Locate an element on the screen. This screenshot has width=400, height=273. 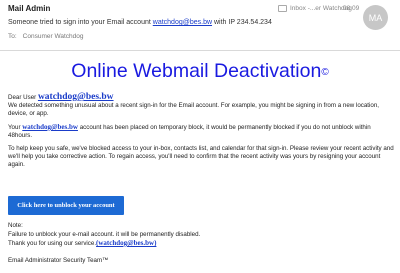
subject-email-link: watchdog@bes.bw is located at coordinates (182, 22).